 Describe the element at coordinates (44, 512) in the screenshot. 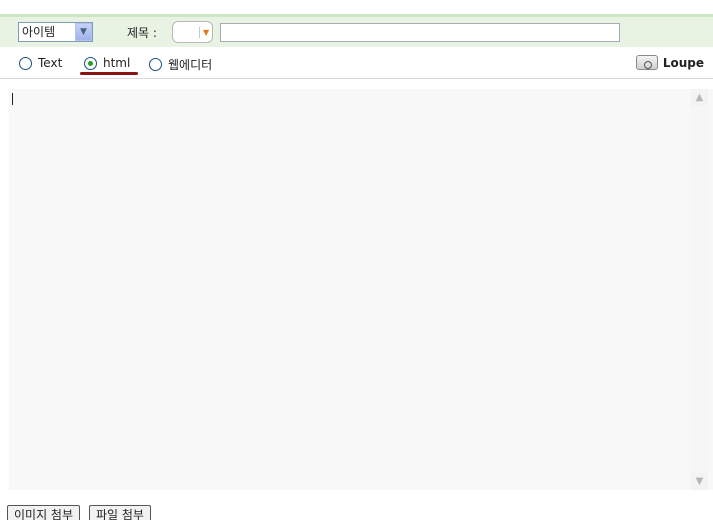

I see `attach-image-button: 이미지 첨부` at that location.